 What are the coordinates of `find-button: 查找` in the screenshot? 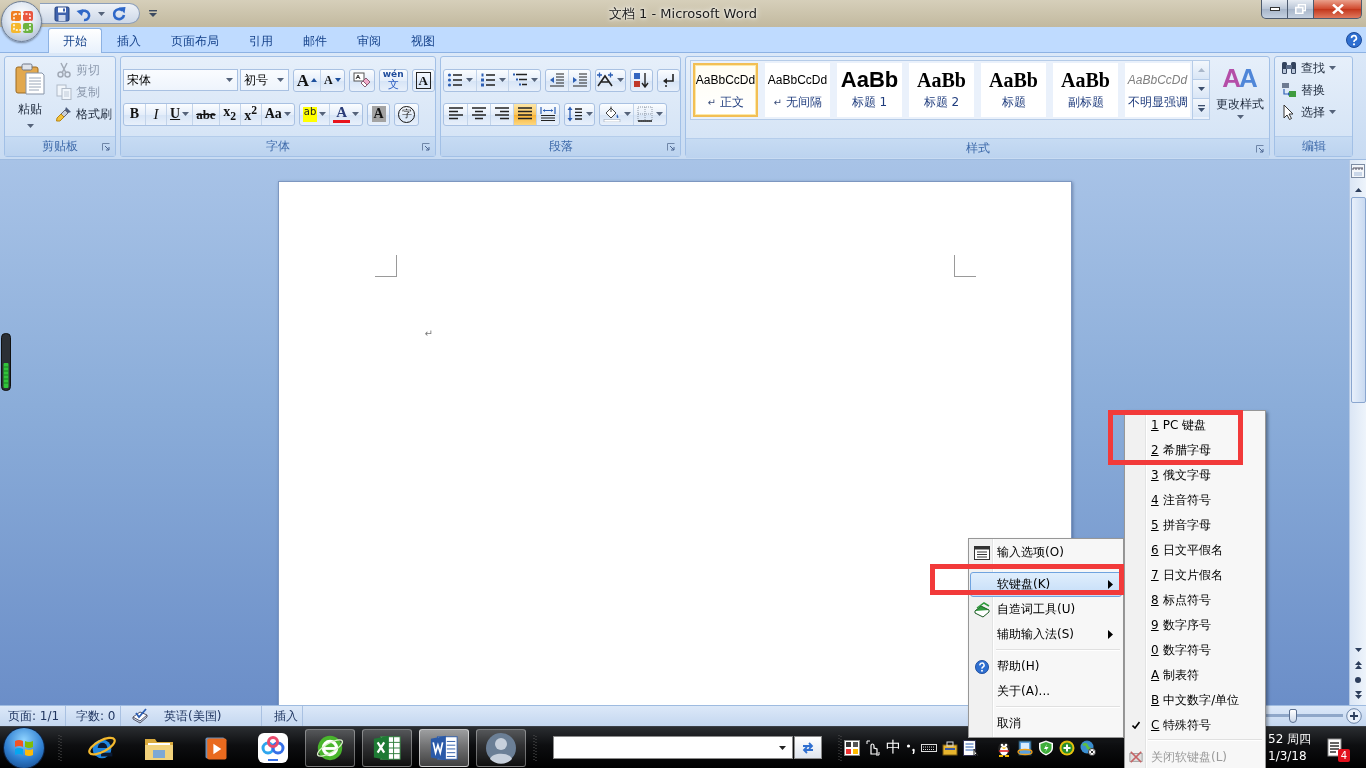 It's located at (1315, 68).